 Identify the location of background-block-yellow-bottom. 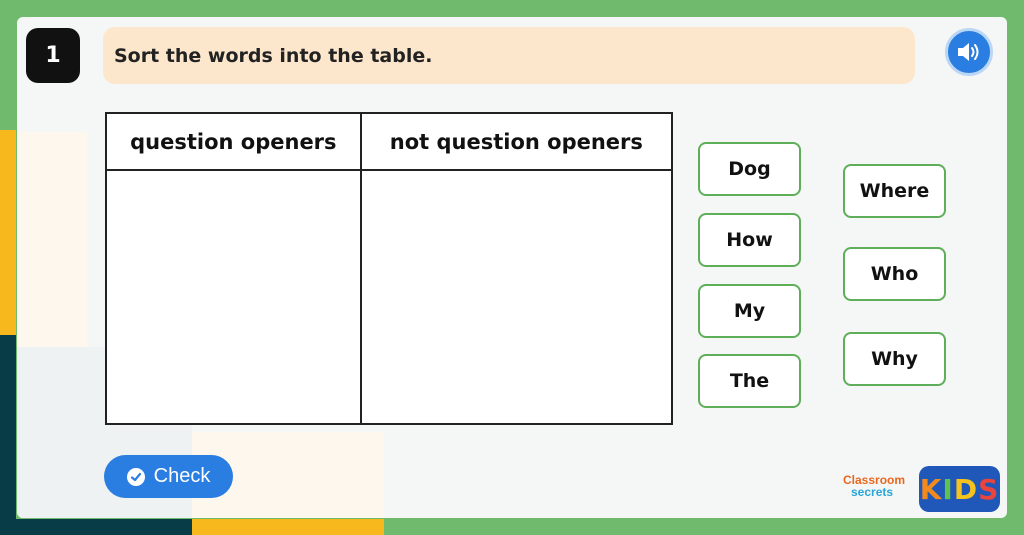
(288, 527).